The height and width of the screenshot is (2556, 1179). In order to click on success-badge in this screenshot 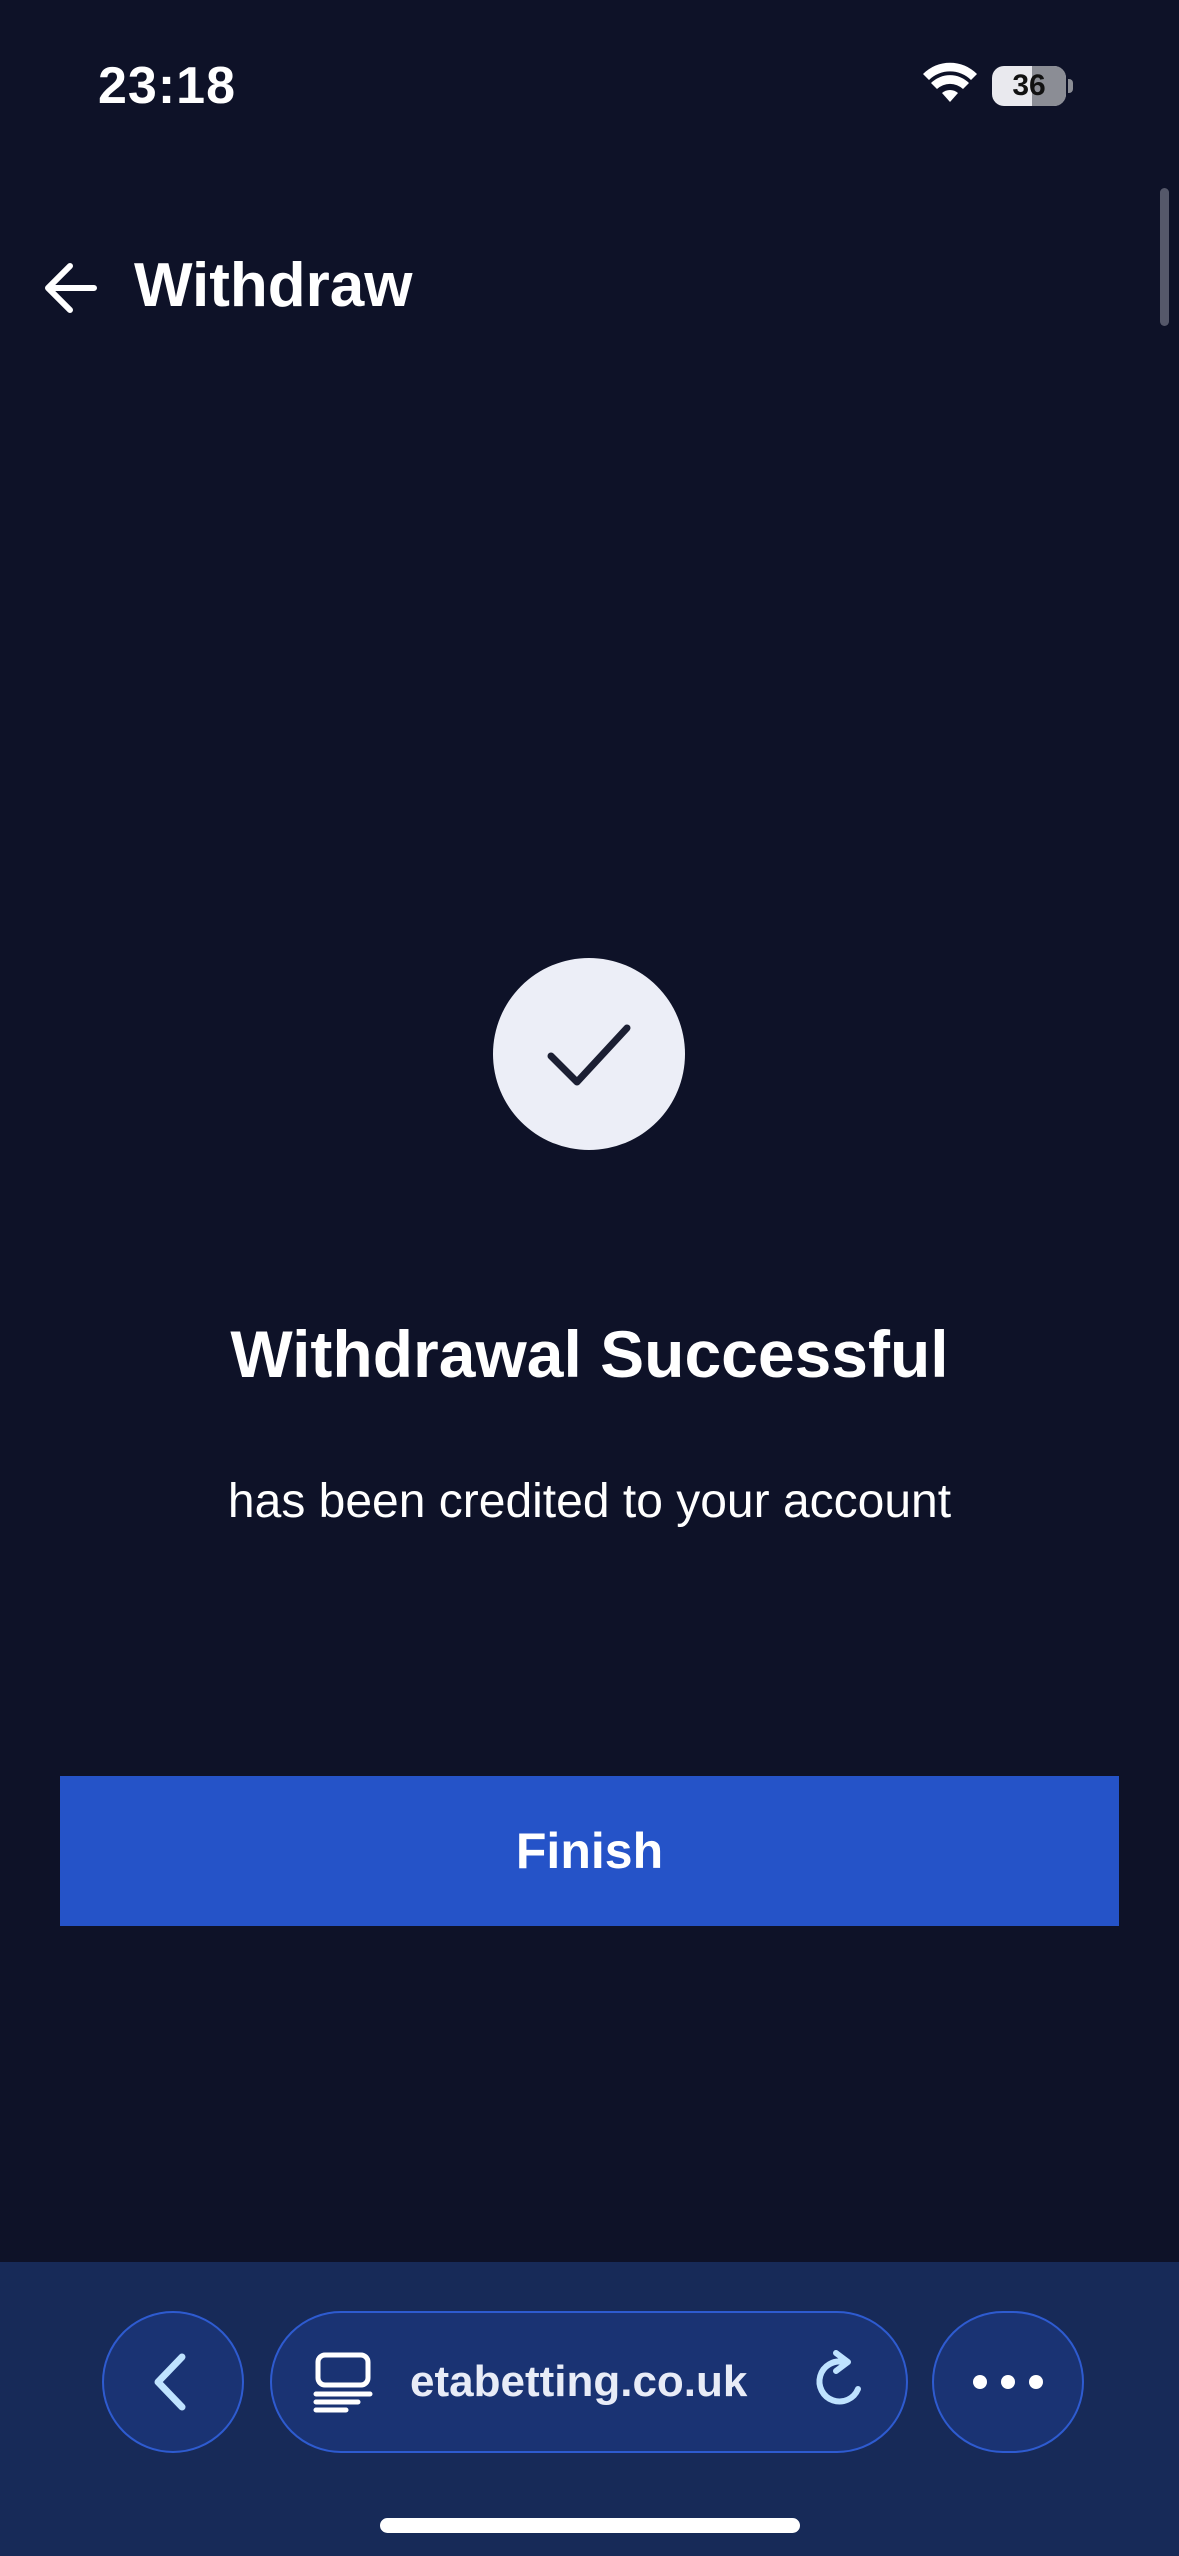, I will do `click(589, 1054)`.